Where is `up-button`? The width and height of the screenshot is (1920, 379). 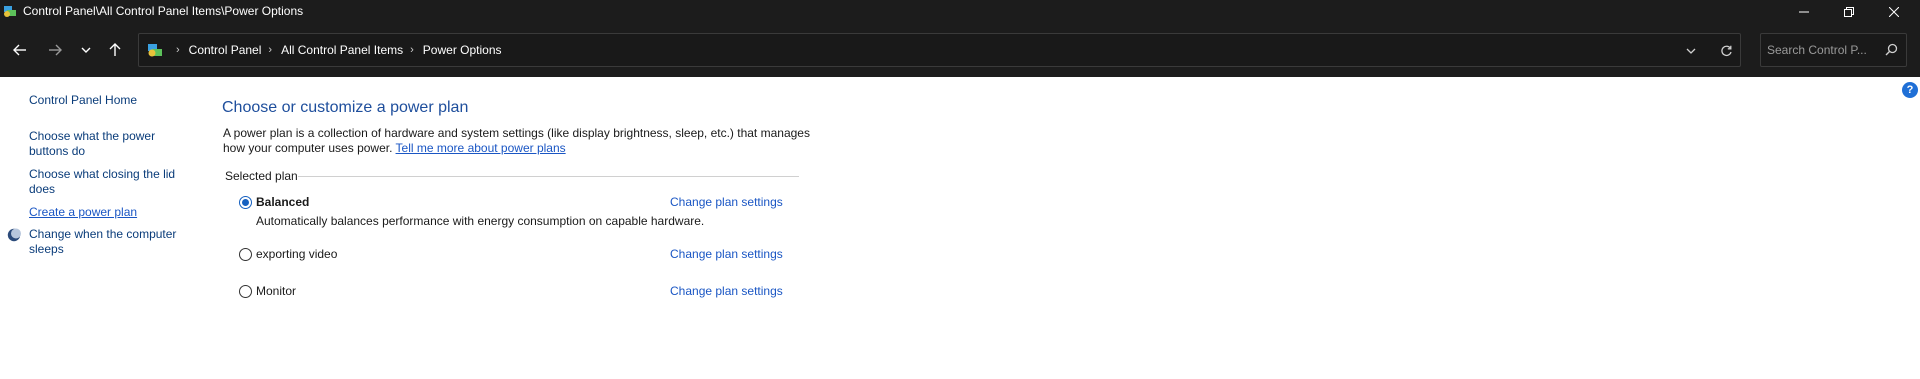
up-button is located at coordinates (115, 50).